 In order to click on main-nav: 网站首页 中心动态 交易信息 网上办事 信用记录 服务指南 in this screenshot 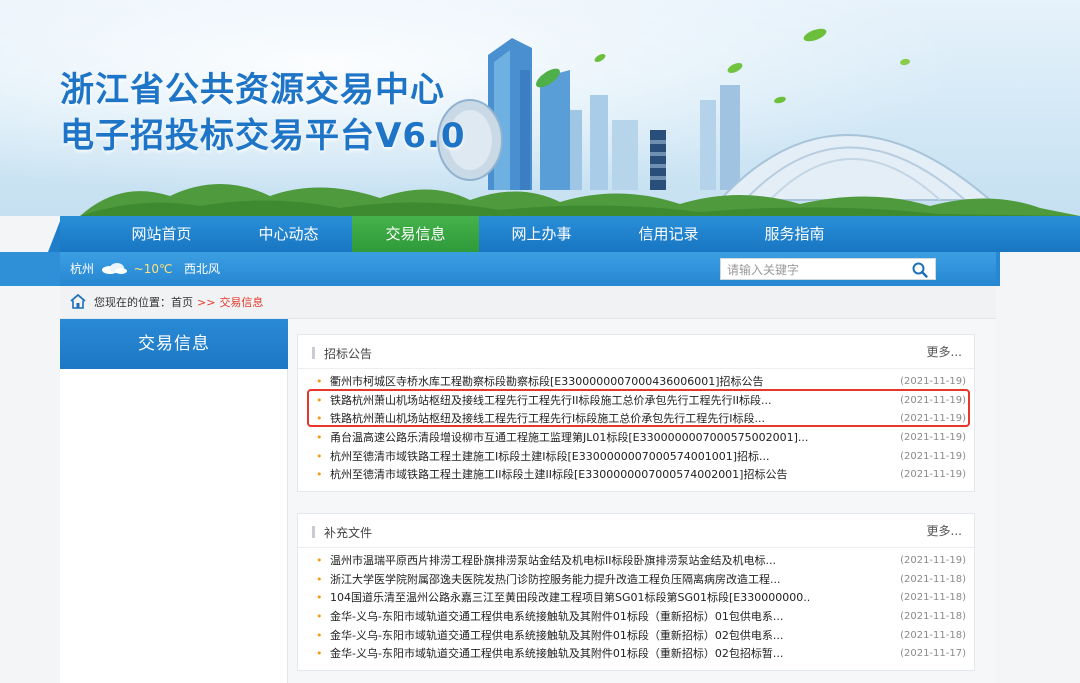, I will do `click(540, 234)`.